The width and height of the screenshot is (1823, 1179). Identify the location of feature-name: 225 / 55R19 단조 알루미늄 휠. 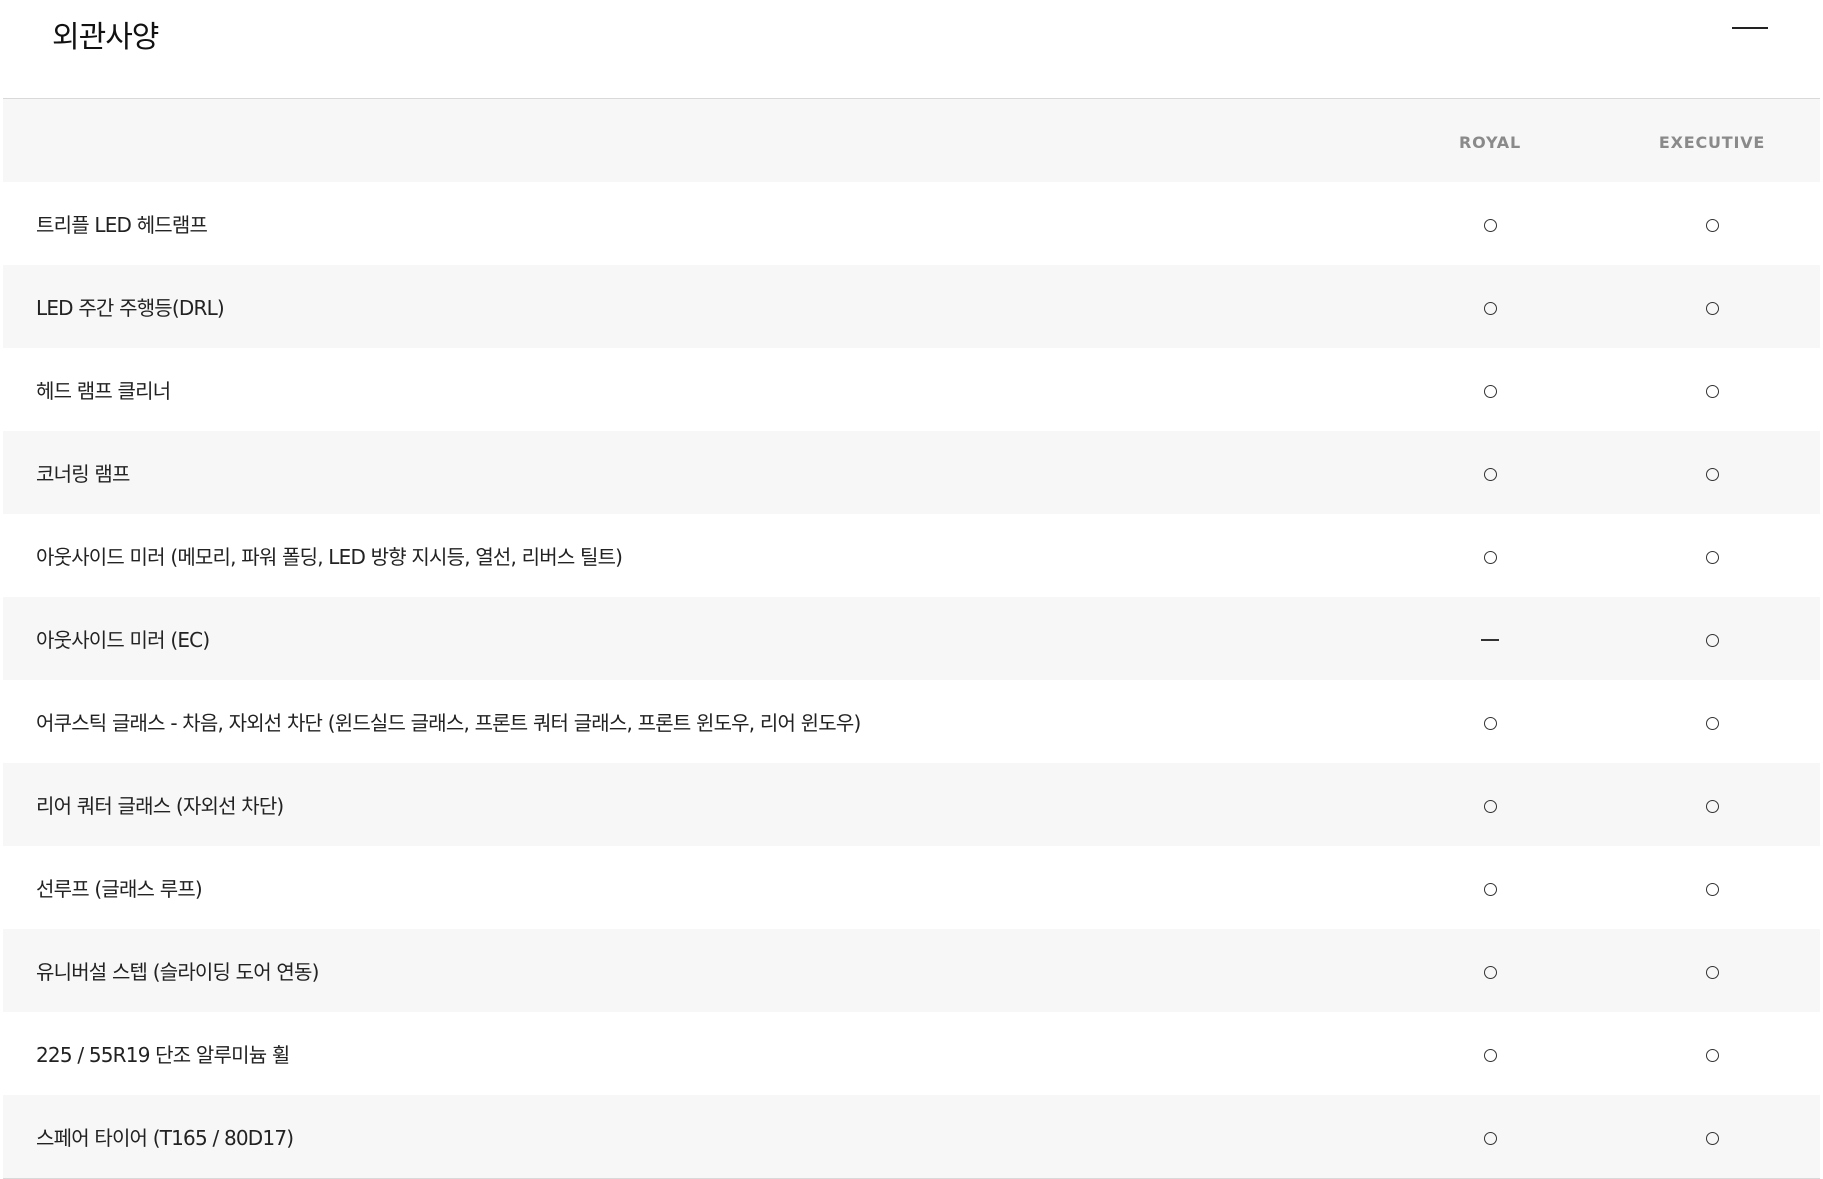
(163, 1055).